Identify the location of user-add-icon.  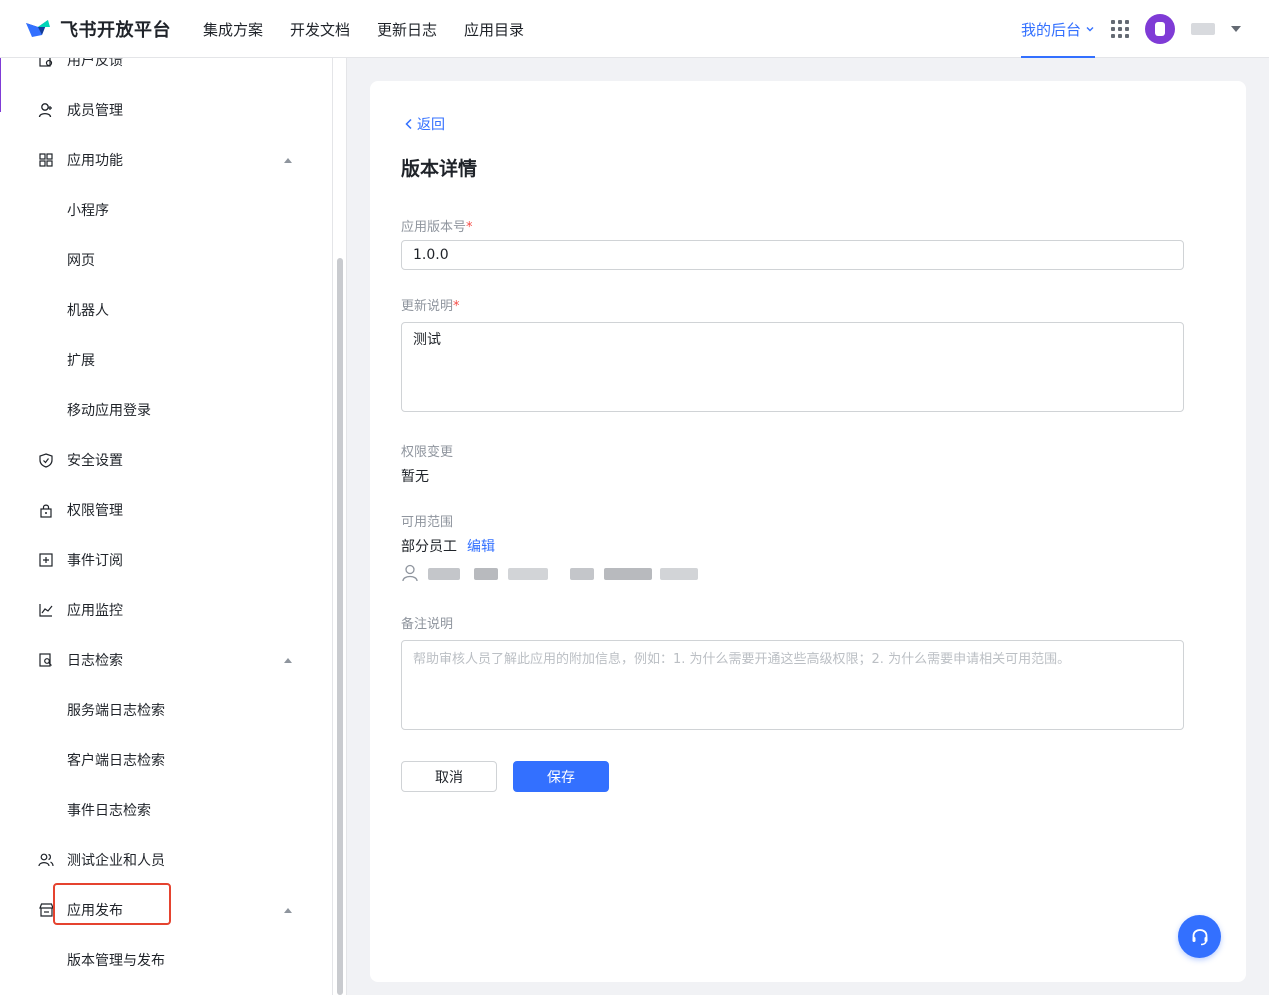
(46, 110).